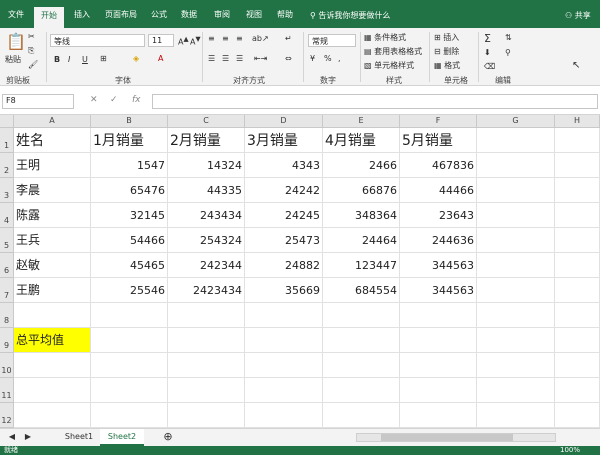 The width and height of the screenshot is (600, 455). What do you see at coordinates (161, 40) in the screenshot?
I see `font-size-select: 11` at bounding box center [161, 40].